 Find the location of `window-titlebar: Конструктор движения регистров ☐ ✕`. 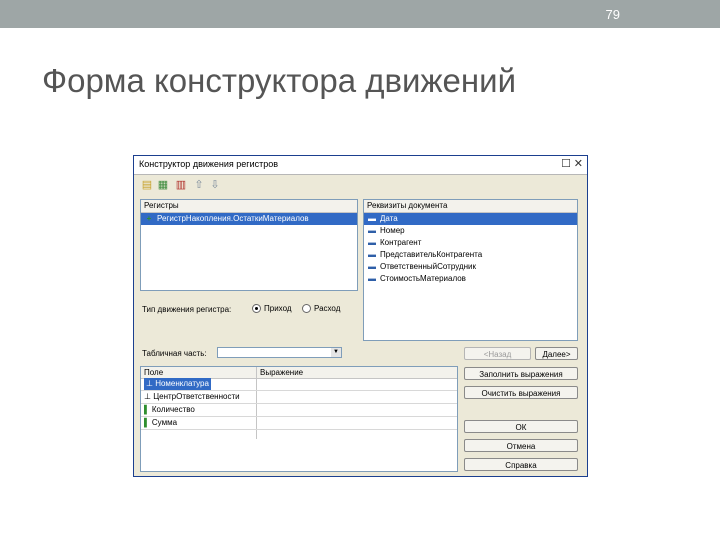

window-titlebar: Конструктор движения регистров ☐ ✕ is located at coordinates (360, 165).